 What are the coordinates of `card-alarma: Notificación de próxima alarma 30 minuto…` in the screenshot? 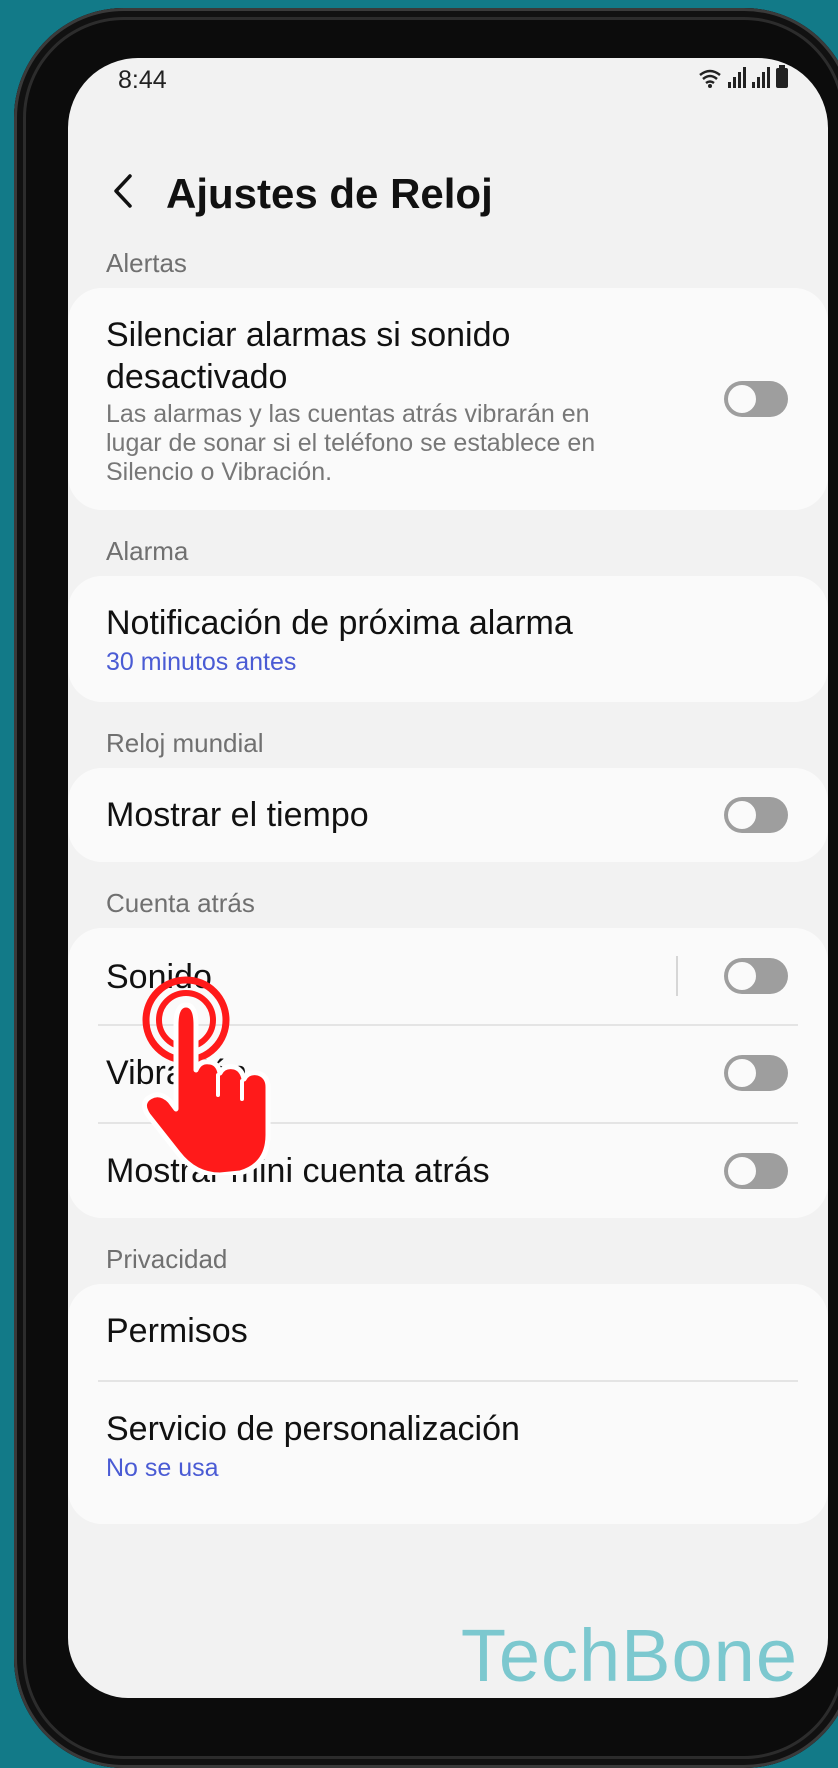 It's located at (448, 639).